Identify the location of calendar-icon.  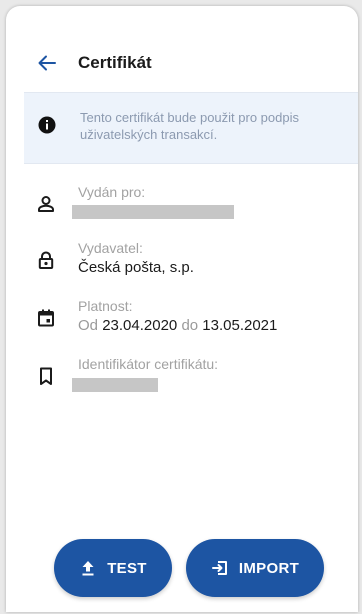
(46, 318).